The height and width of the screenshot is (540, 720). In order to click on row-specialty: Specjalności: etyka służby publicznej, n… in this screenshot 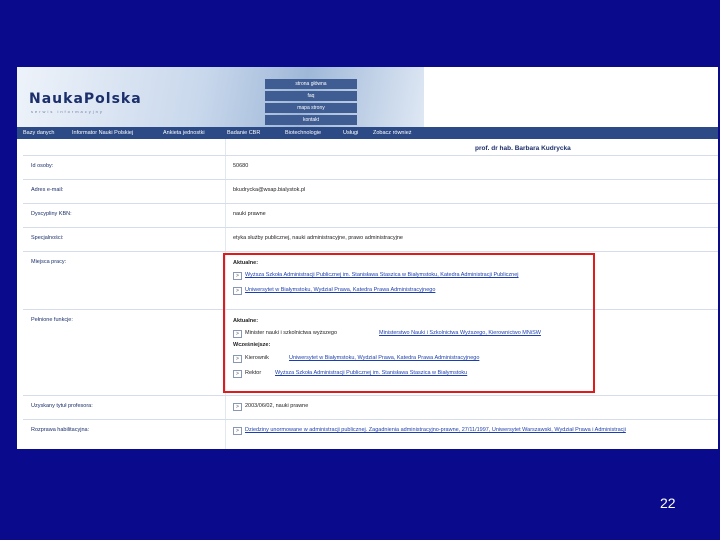, I will do `click(370, 234)`.